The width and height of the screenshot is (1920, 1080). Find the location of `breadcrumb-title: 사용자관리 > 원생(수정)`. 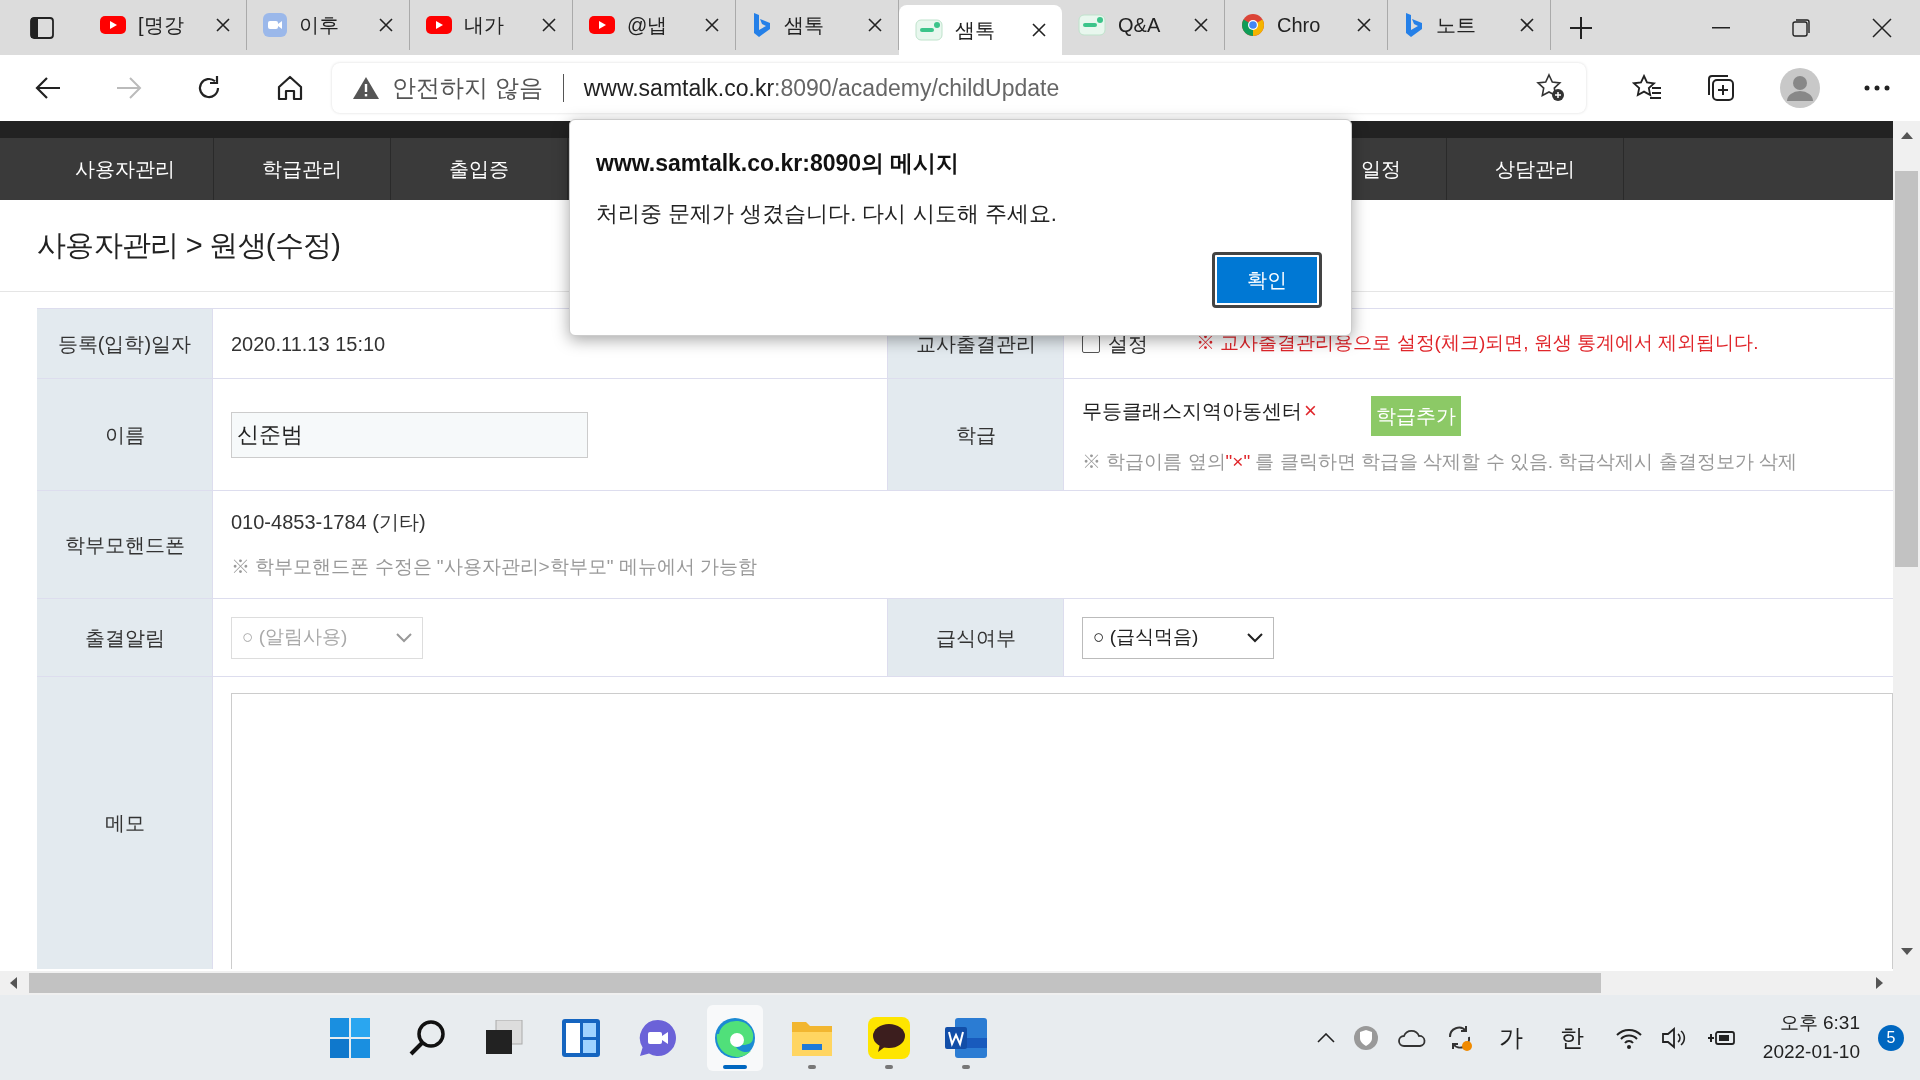

breadcrumb-title: 사용자관리 > 원생(수정) is located at coordinates (189, 245).